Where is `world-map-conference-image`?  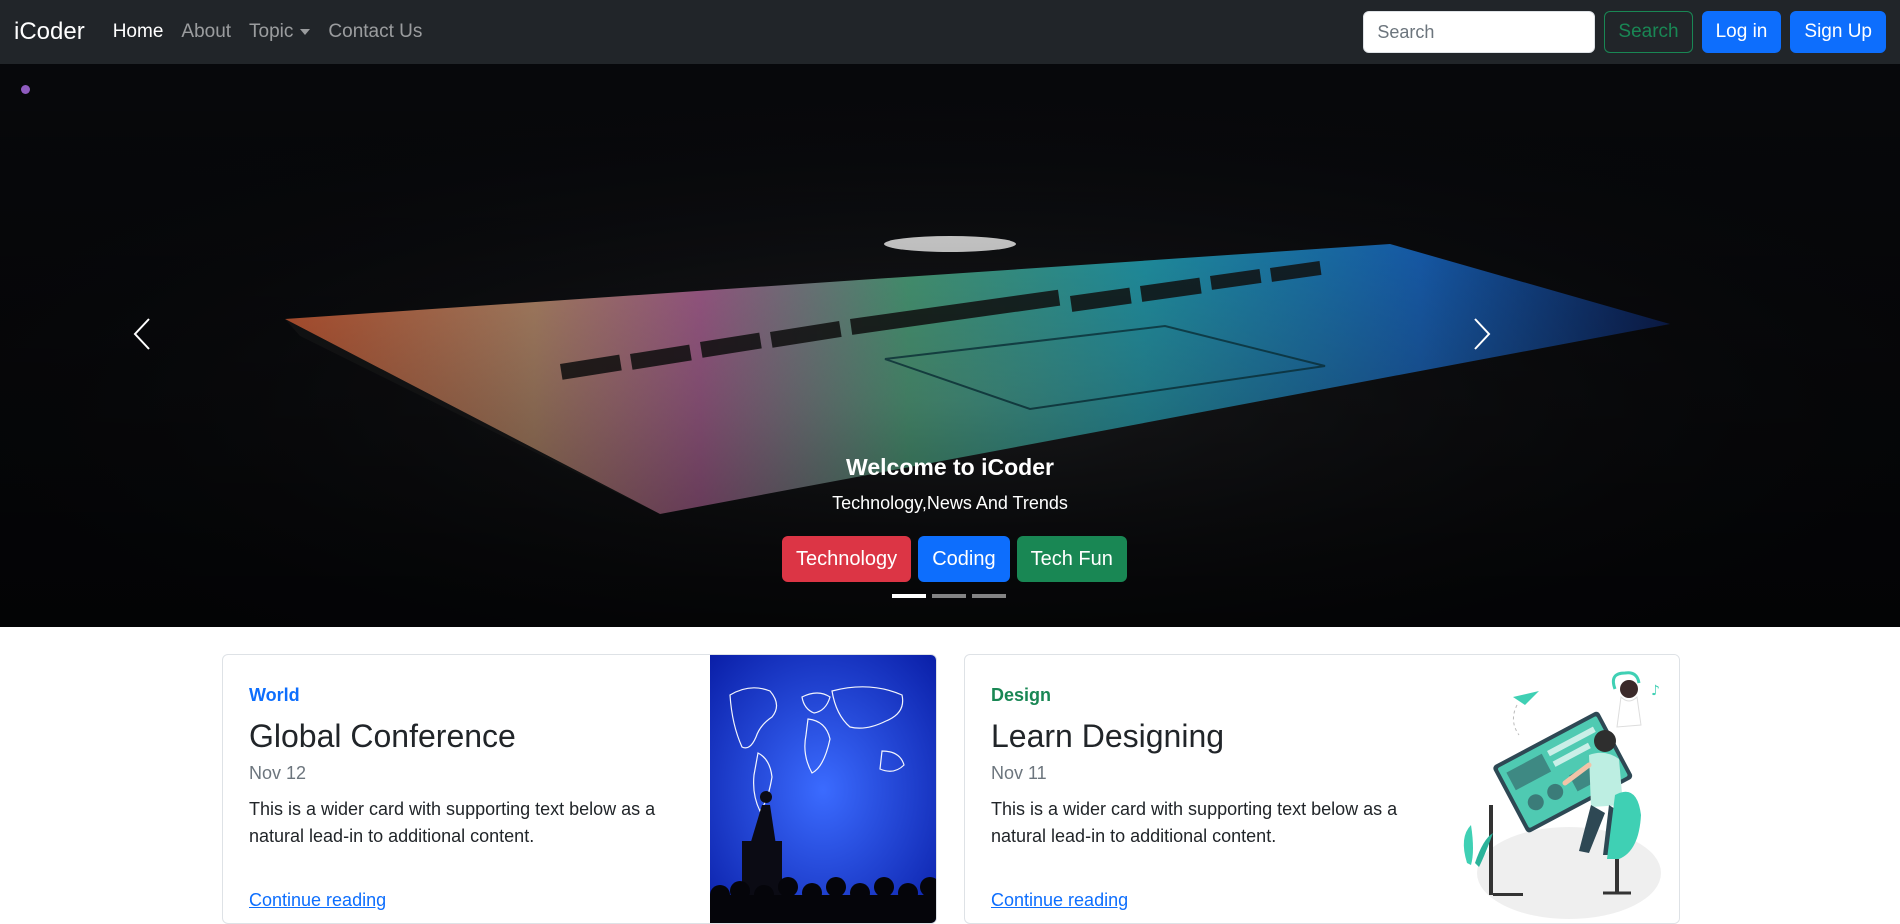
world-map-conference-image is located at coordinates (823, 789).